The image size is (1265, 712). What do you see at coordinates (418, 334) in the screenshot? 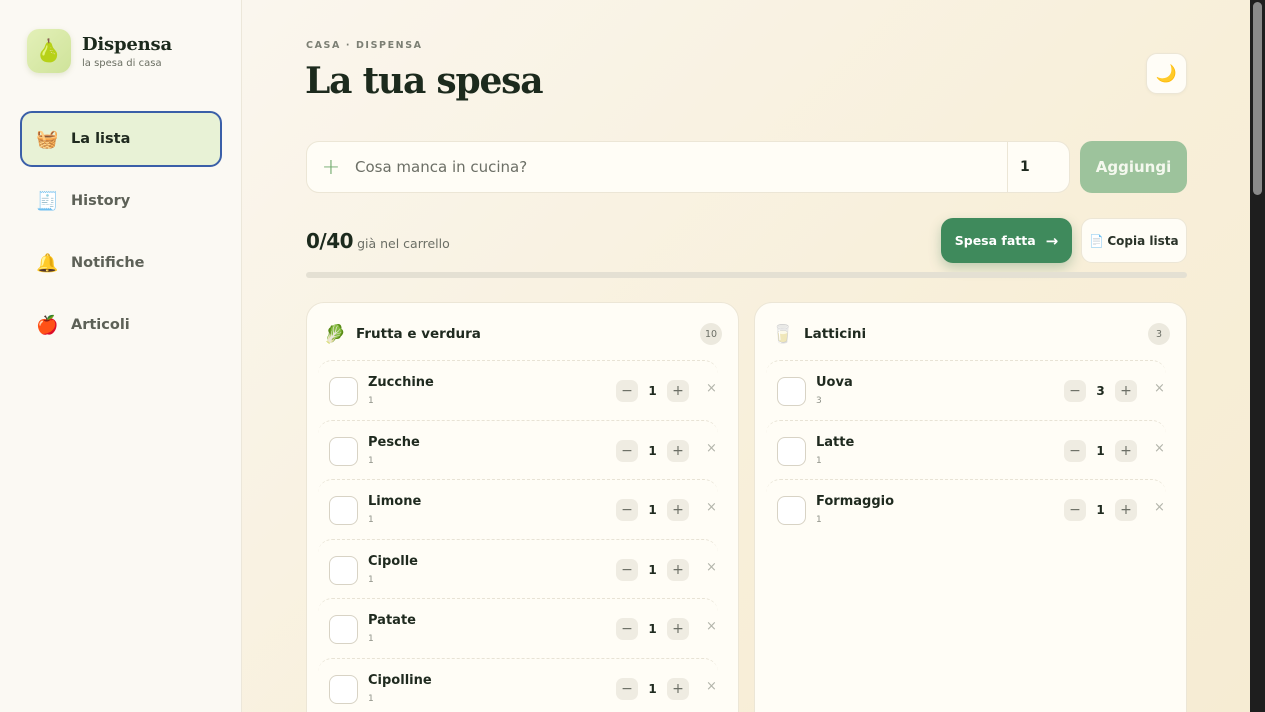
I see `category-title: Frutta e verdura` at bounding box center [418, 334].